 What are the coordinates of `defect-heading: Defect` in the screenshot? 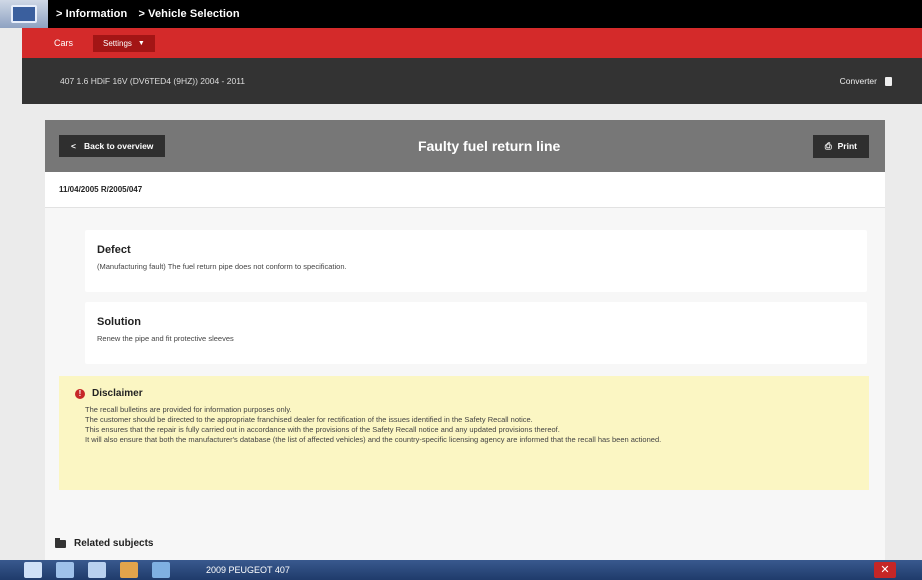 It's located at (114, 250).